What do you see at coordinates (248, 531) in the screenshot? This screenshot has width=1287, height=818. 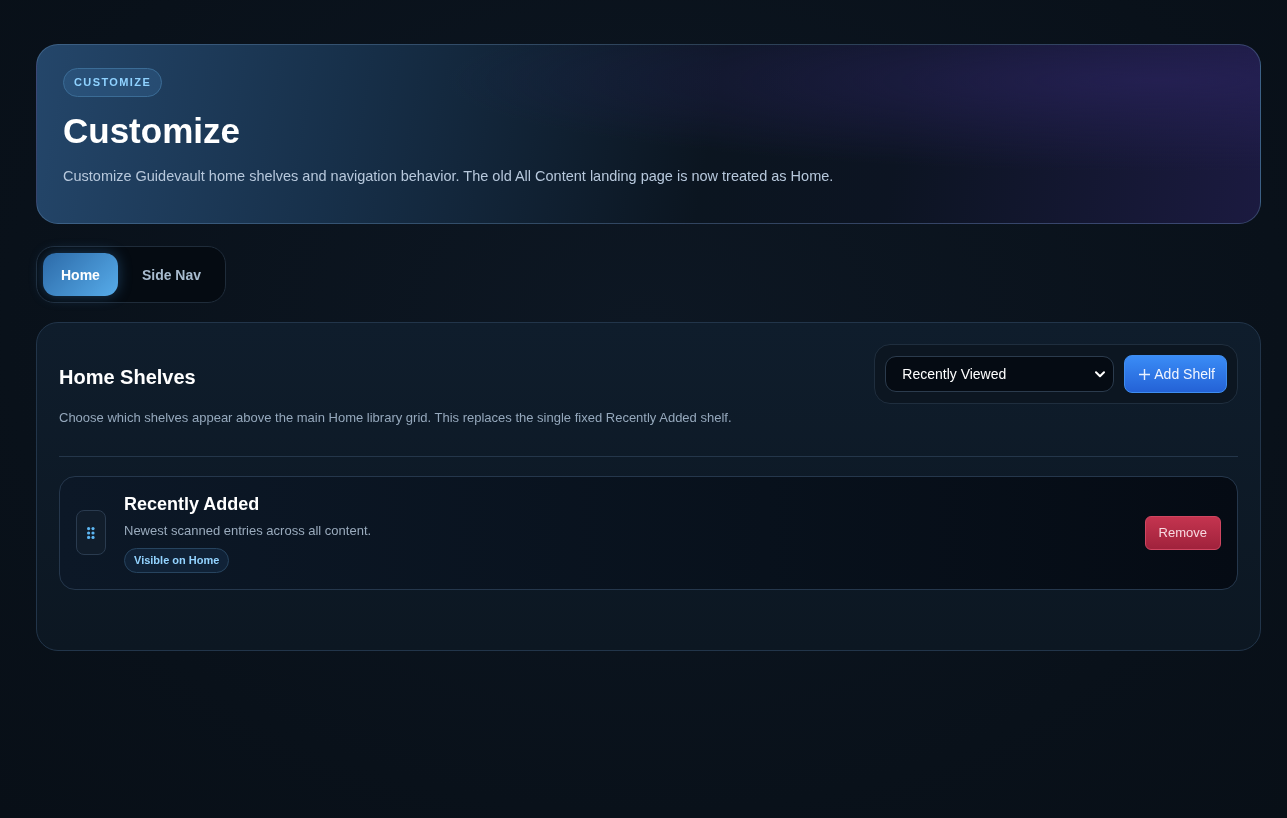 I see `shelf-description: Newest scanned entries across all content.` at bounding box center [248, 531].